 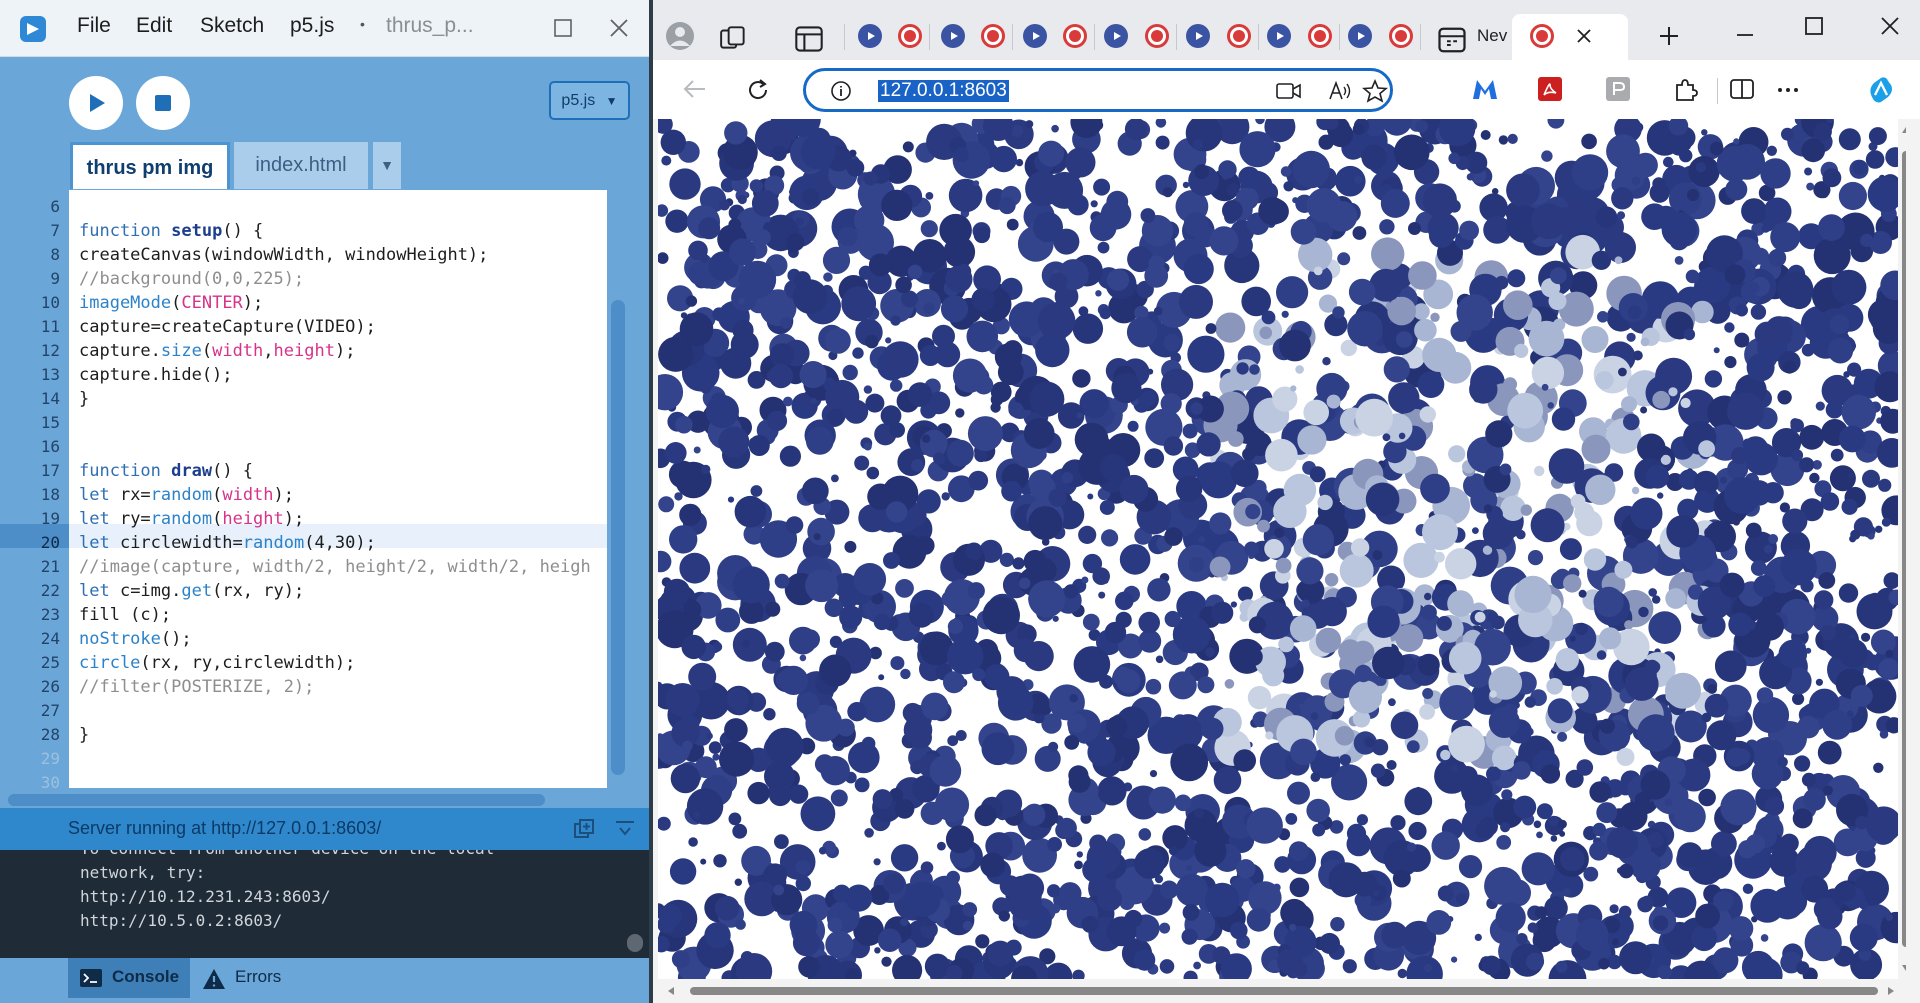 What do you see at coordinates (1570, 37) in the screenshot?
I see `active-tab` at bounding box center [1570, 37].